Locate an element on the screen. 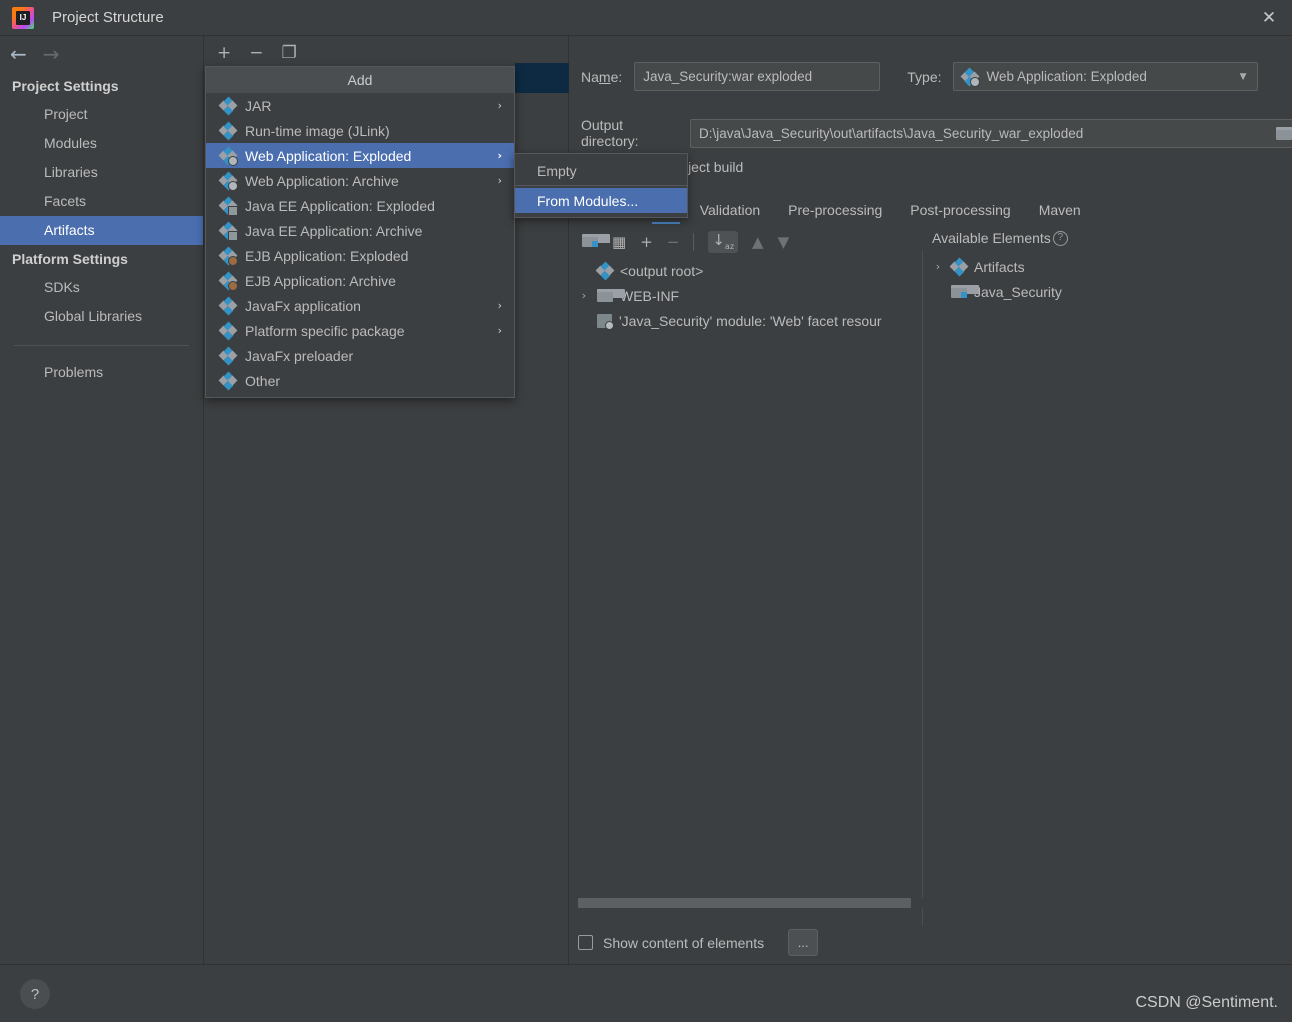 This screenshot has height=1022, width=1292. tab-post-processing: Post-processing is located at coordinates (960, 211).